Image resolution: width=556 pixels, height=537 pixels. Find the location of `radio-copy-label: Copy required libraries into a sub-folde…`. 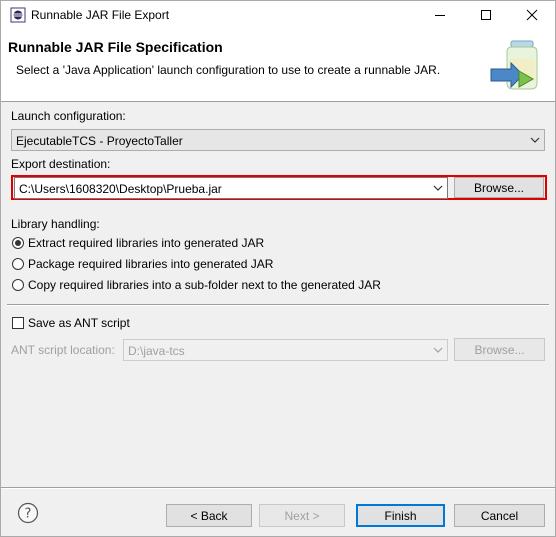

radio-copy-label: Copy required libraries into a sub-folde… is located at coordinates (204, 285).